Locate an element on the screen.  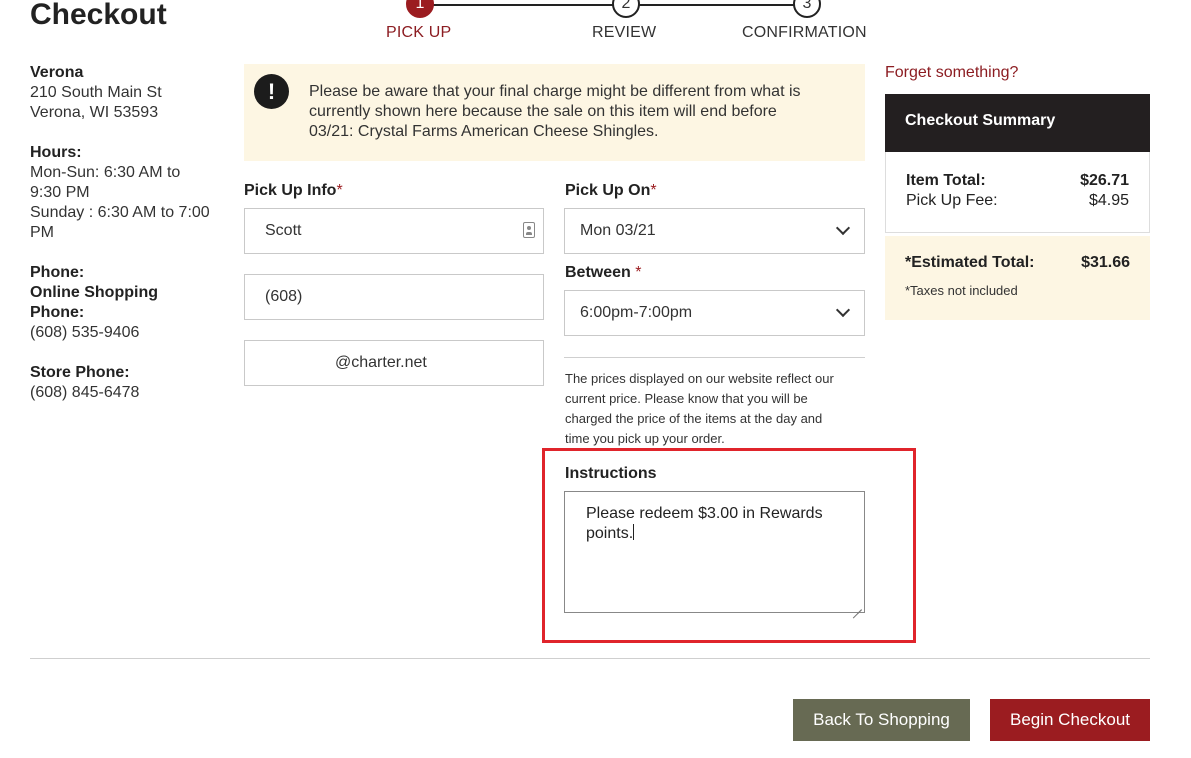
online-shopping-label-line1: Online Shopping is located at coordinates (94, 292).